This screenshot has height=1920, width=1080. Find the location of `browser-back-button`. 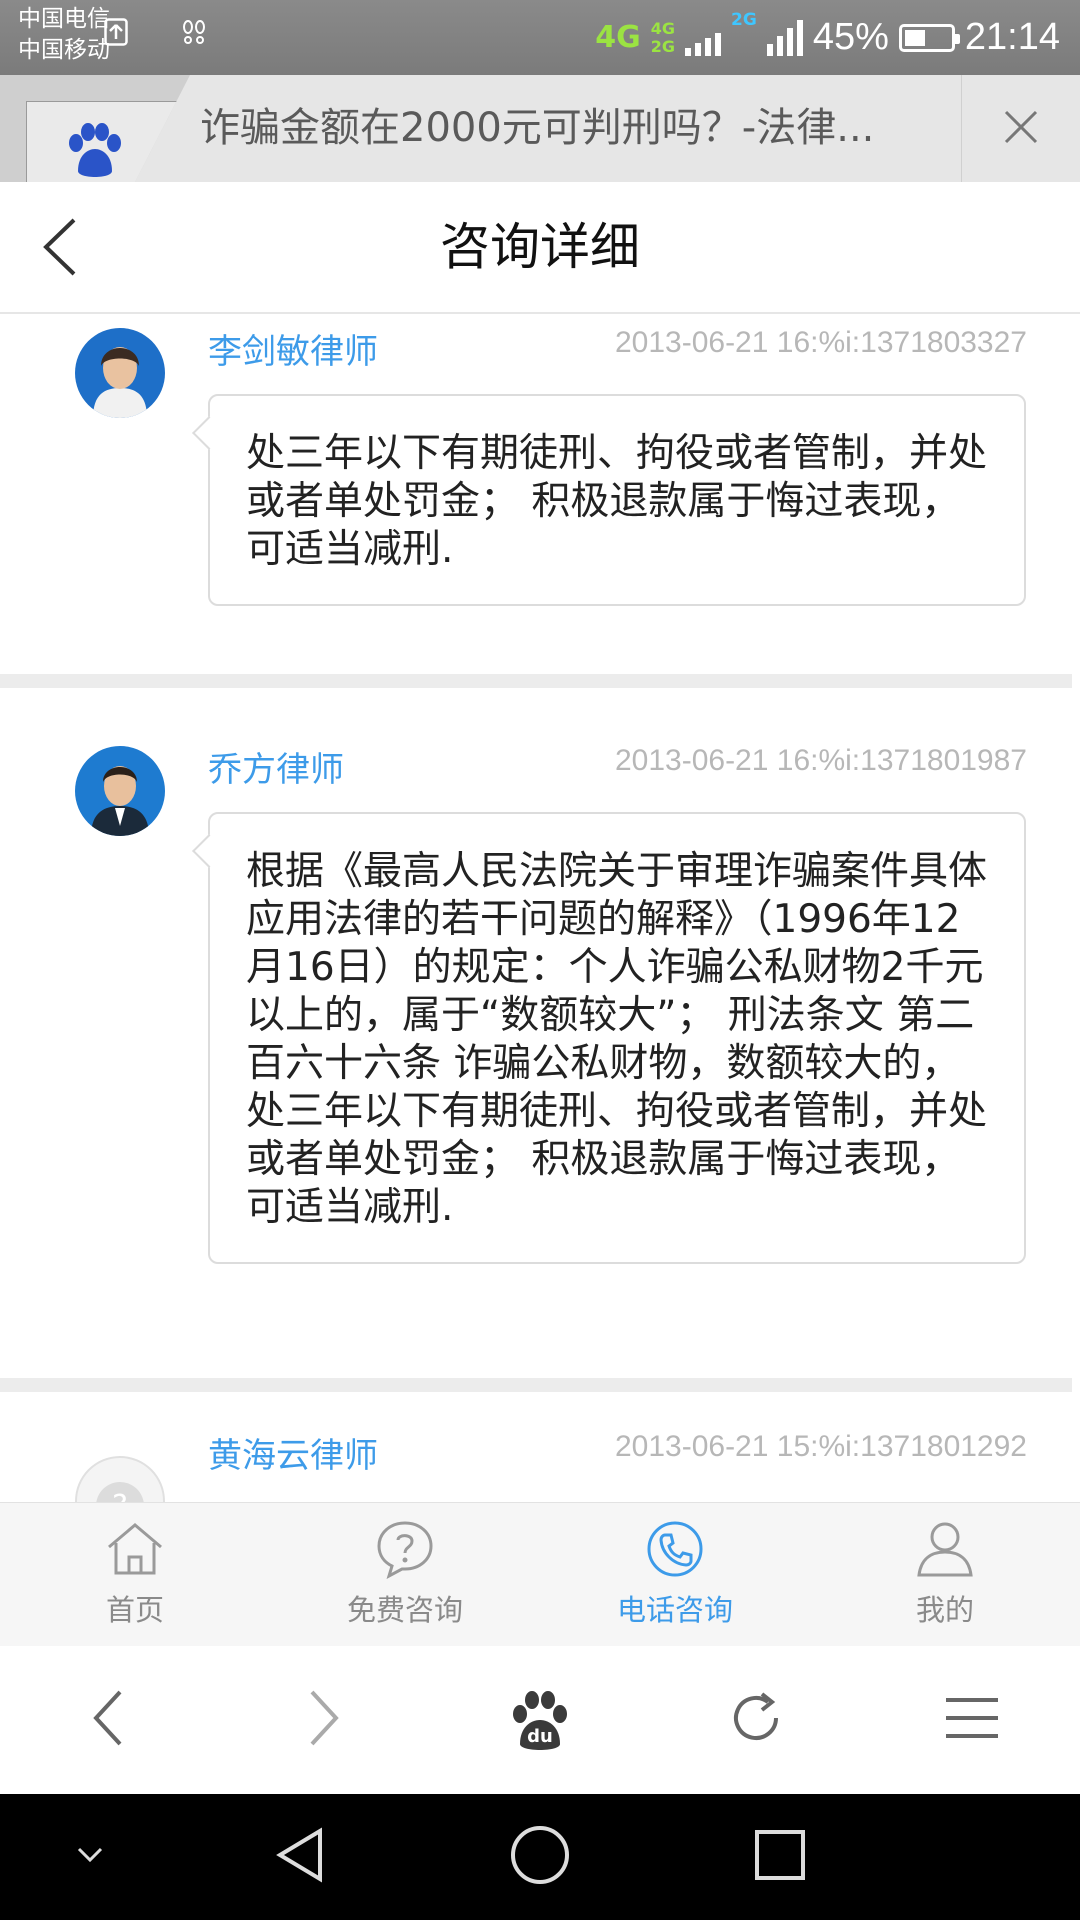

browser-back-button is located at coordinates (108, 1720).